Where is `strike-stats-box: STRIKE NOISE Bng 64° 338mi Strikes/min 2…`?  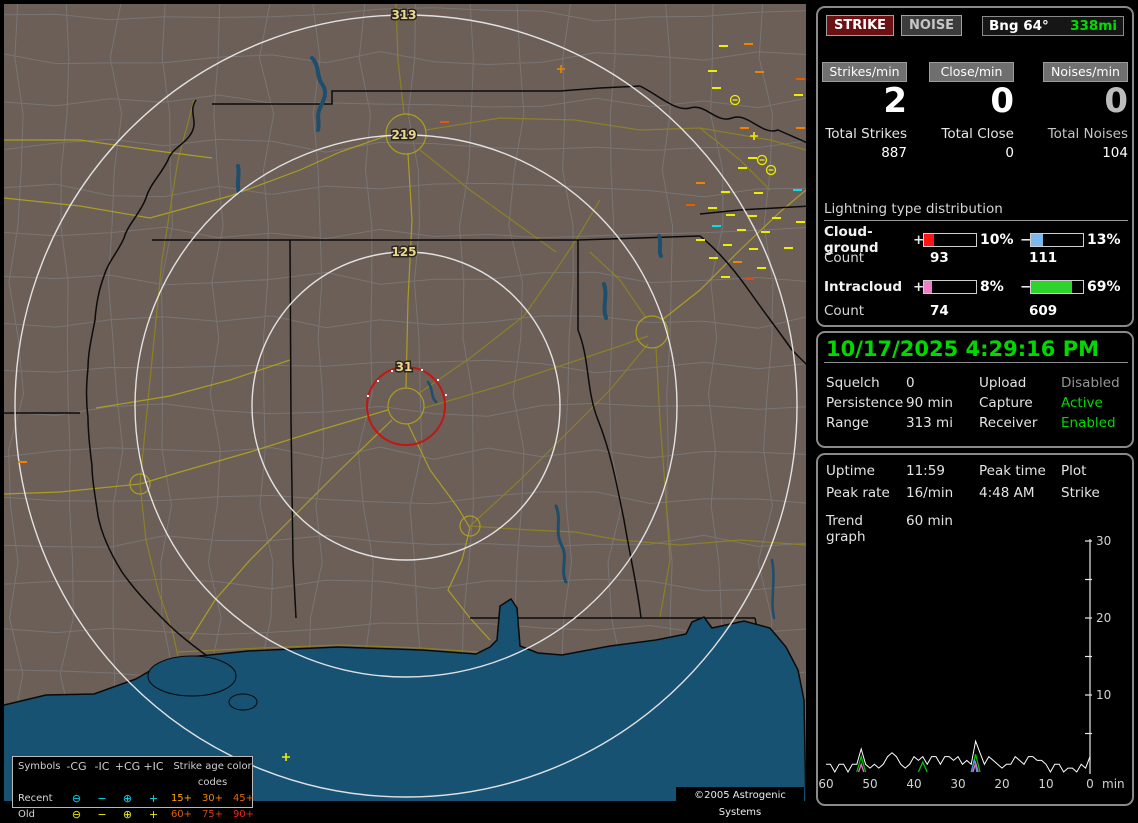
strike-stats-box: STRIKE NOISE Bng 64° 338mi Strikes/min 2… is located at coordinates (975, 166).